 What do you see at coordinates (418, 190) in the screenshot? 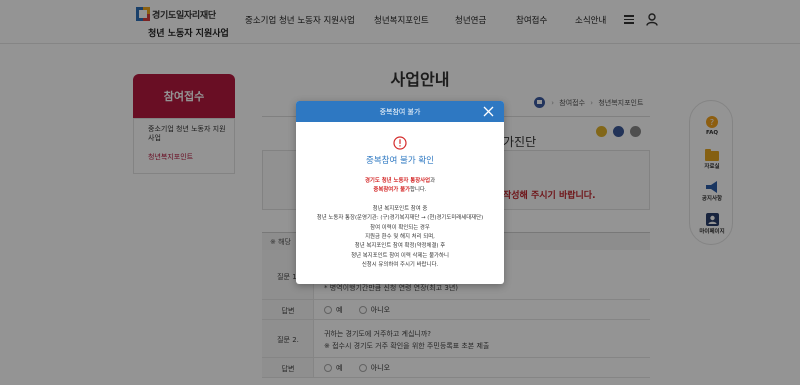
I see `message-line-2-rest: 합니다.` at bounding box center [418, 190].